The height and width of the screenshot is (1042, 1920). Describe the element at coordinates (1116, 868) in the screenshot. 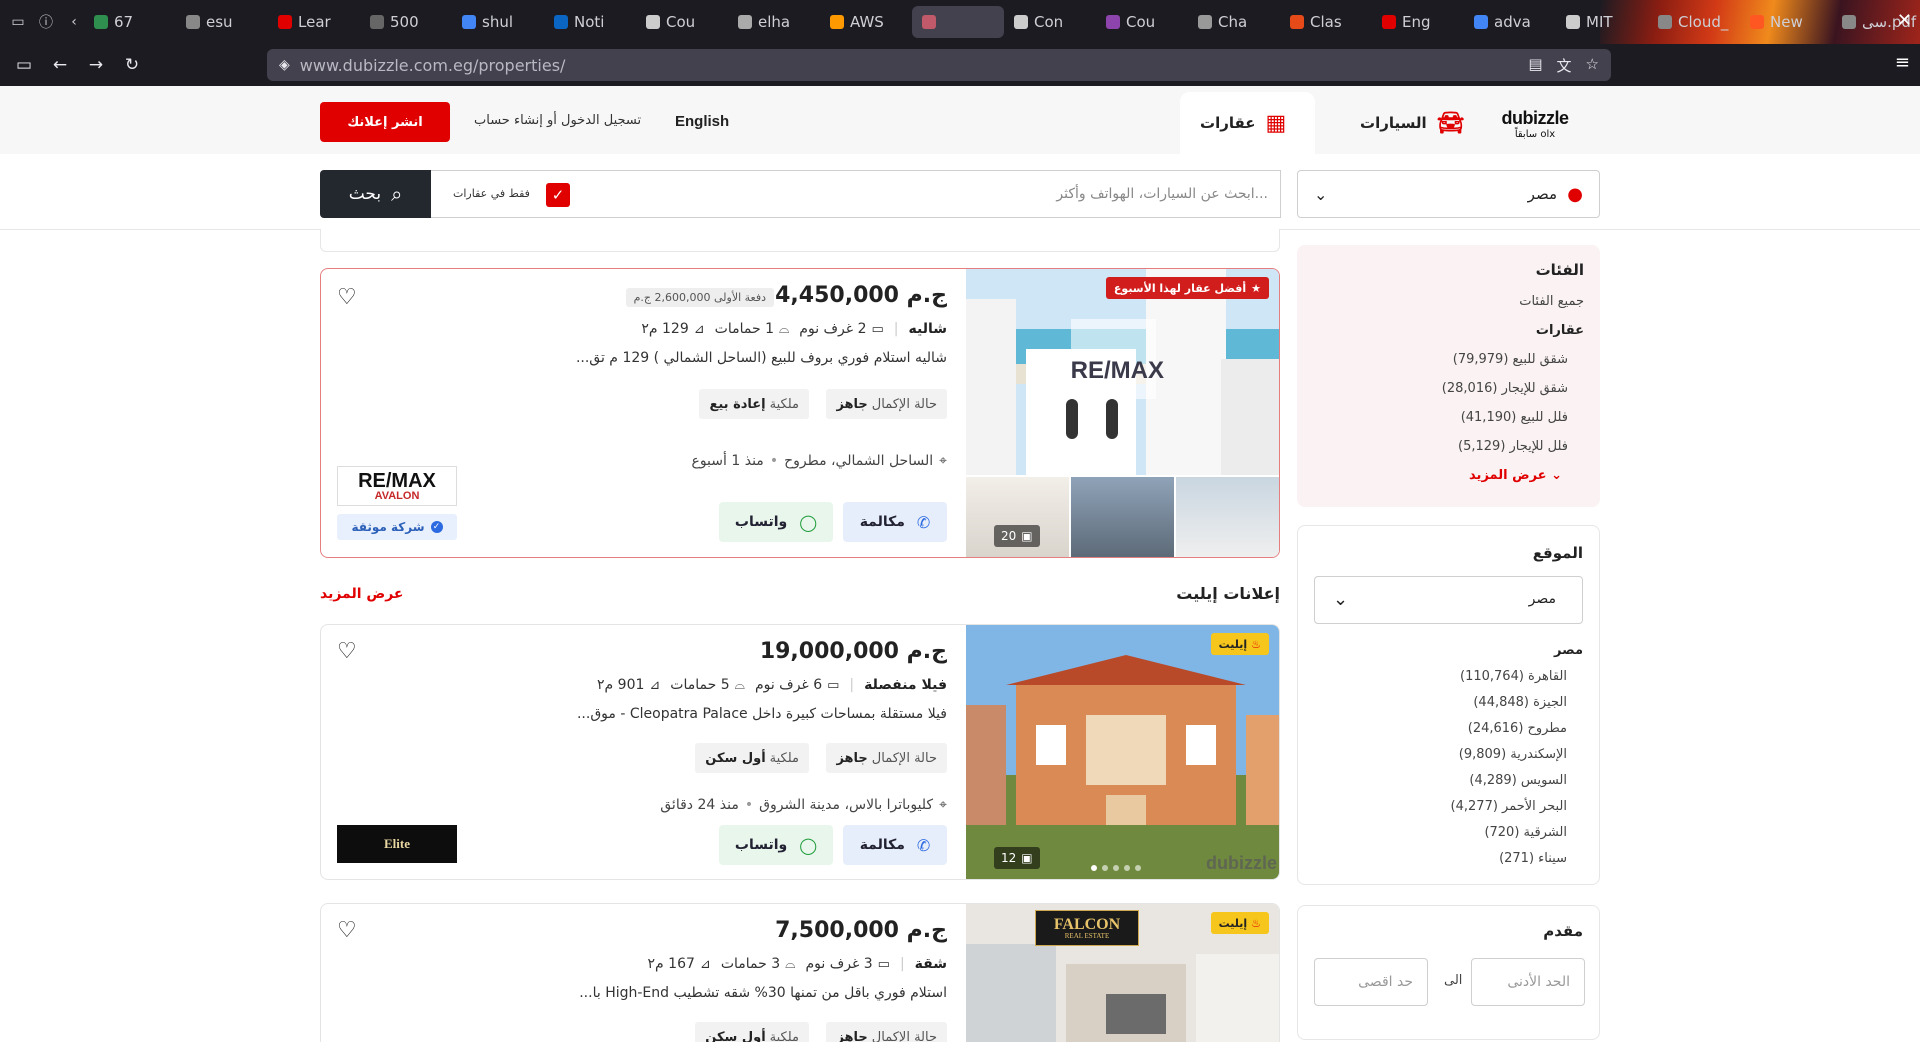

I see `image-carousel-dots` at that location.